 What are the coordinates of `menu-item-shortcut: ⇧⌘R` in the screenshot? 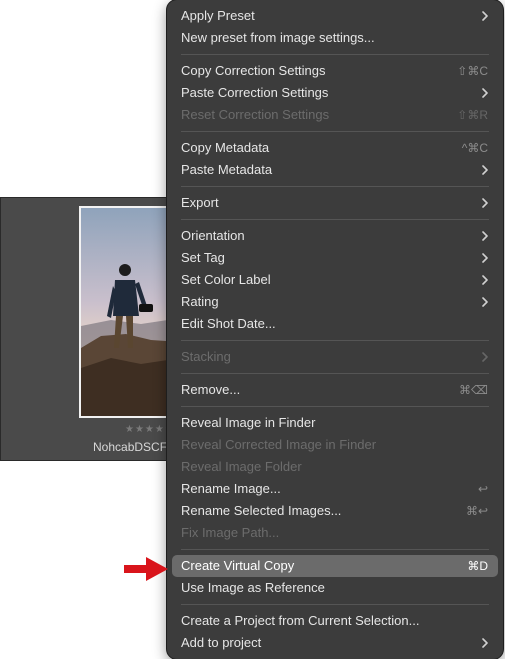 It's located at (472, 115).